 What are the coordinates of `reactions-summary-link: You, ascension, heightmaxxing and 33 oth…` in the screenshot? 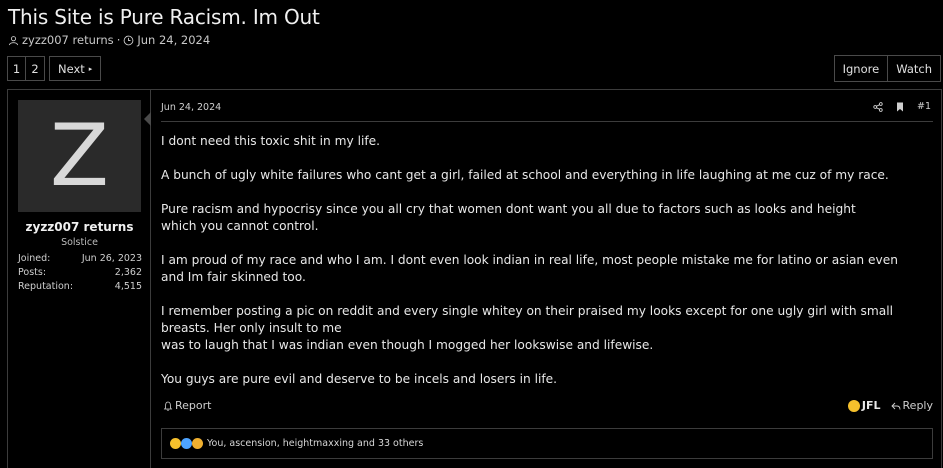 It's located at (315, 443).